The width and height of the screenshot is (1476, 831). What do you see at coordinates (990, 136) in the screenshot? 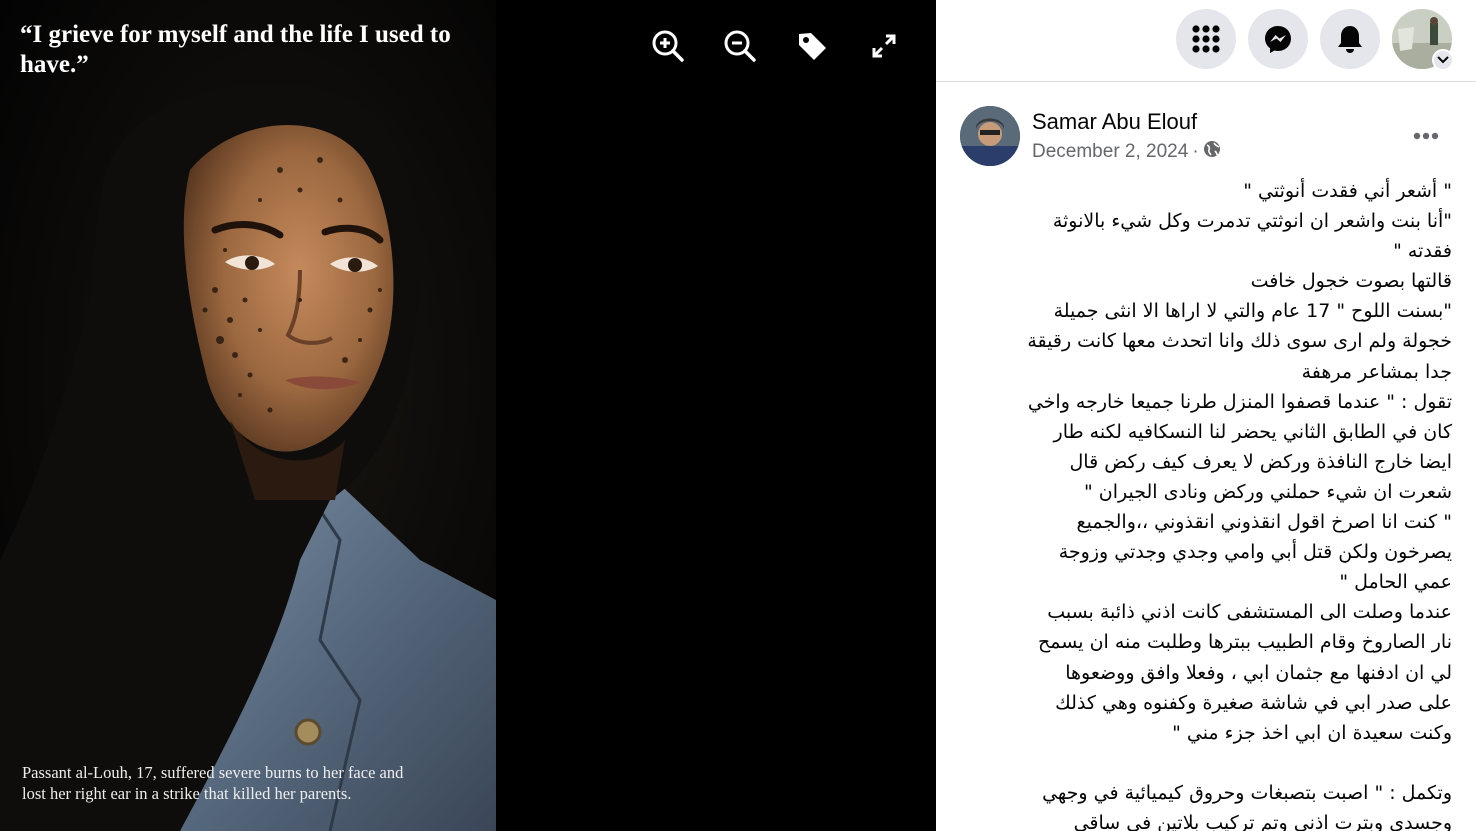
I see `author-avatar` at bounding box center [990, 136].